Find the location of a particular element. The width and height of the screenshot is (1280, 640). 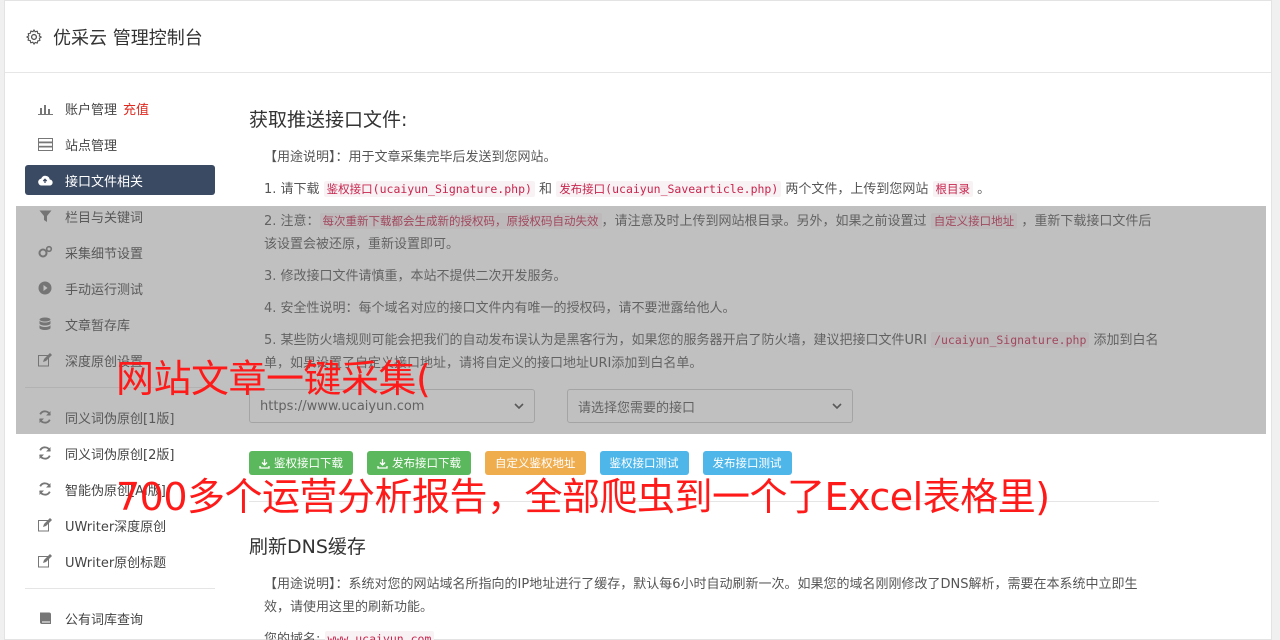

step-text: 和 is located at coordinates (545, 189).